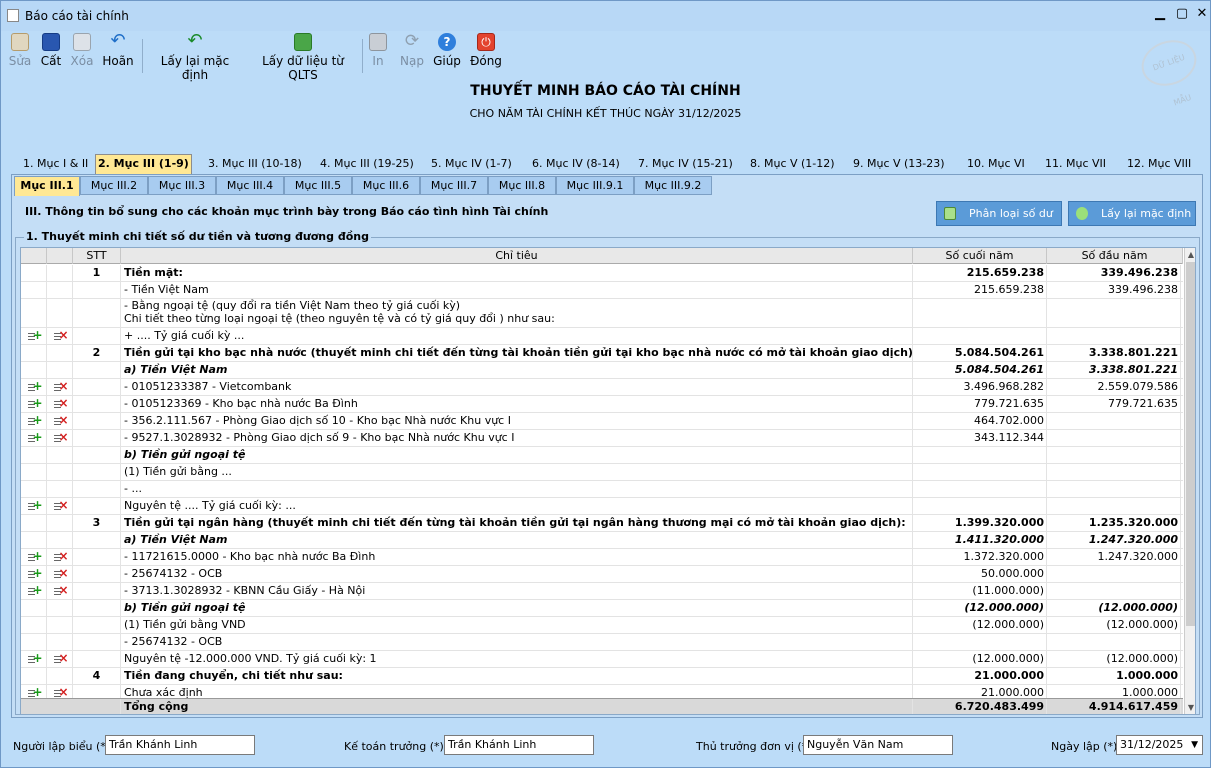  What do you see at coordinates (602, 574) in the screenshot?
I see `table-row: - 25674132 - OCB50.000.000` at bounding box center [602, 574].